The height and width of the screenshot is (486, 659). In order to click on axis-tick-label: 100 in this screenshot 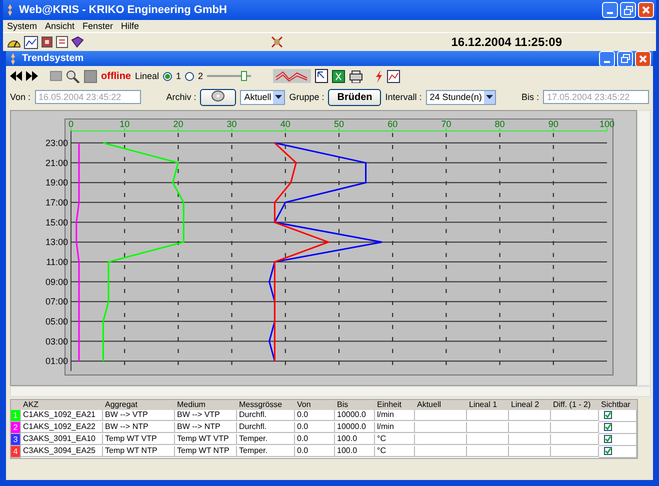, I will do `click(606, 124)`.